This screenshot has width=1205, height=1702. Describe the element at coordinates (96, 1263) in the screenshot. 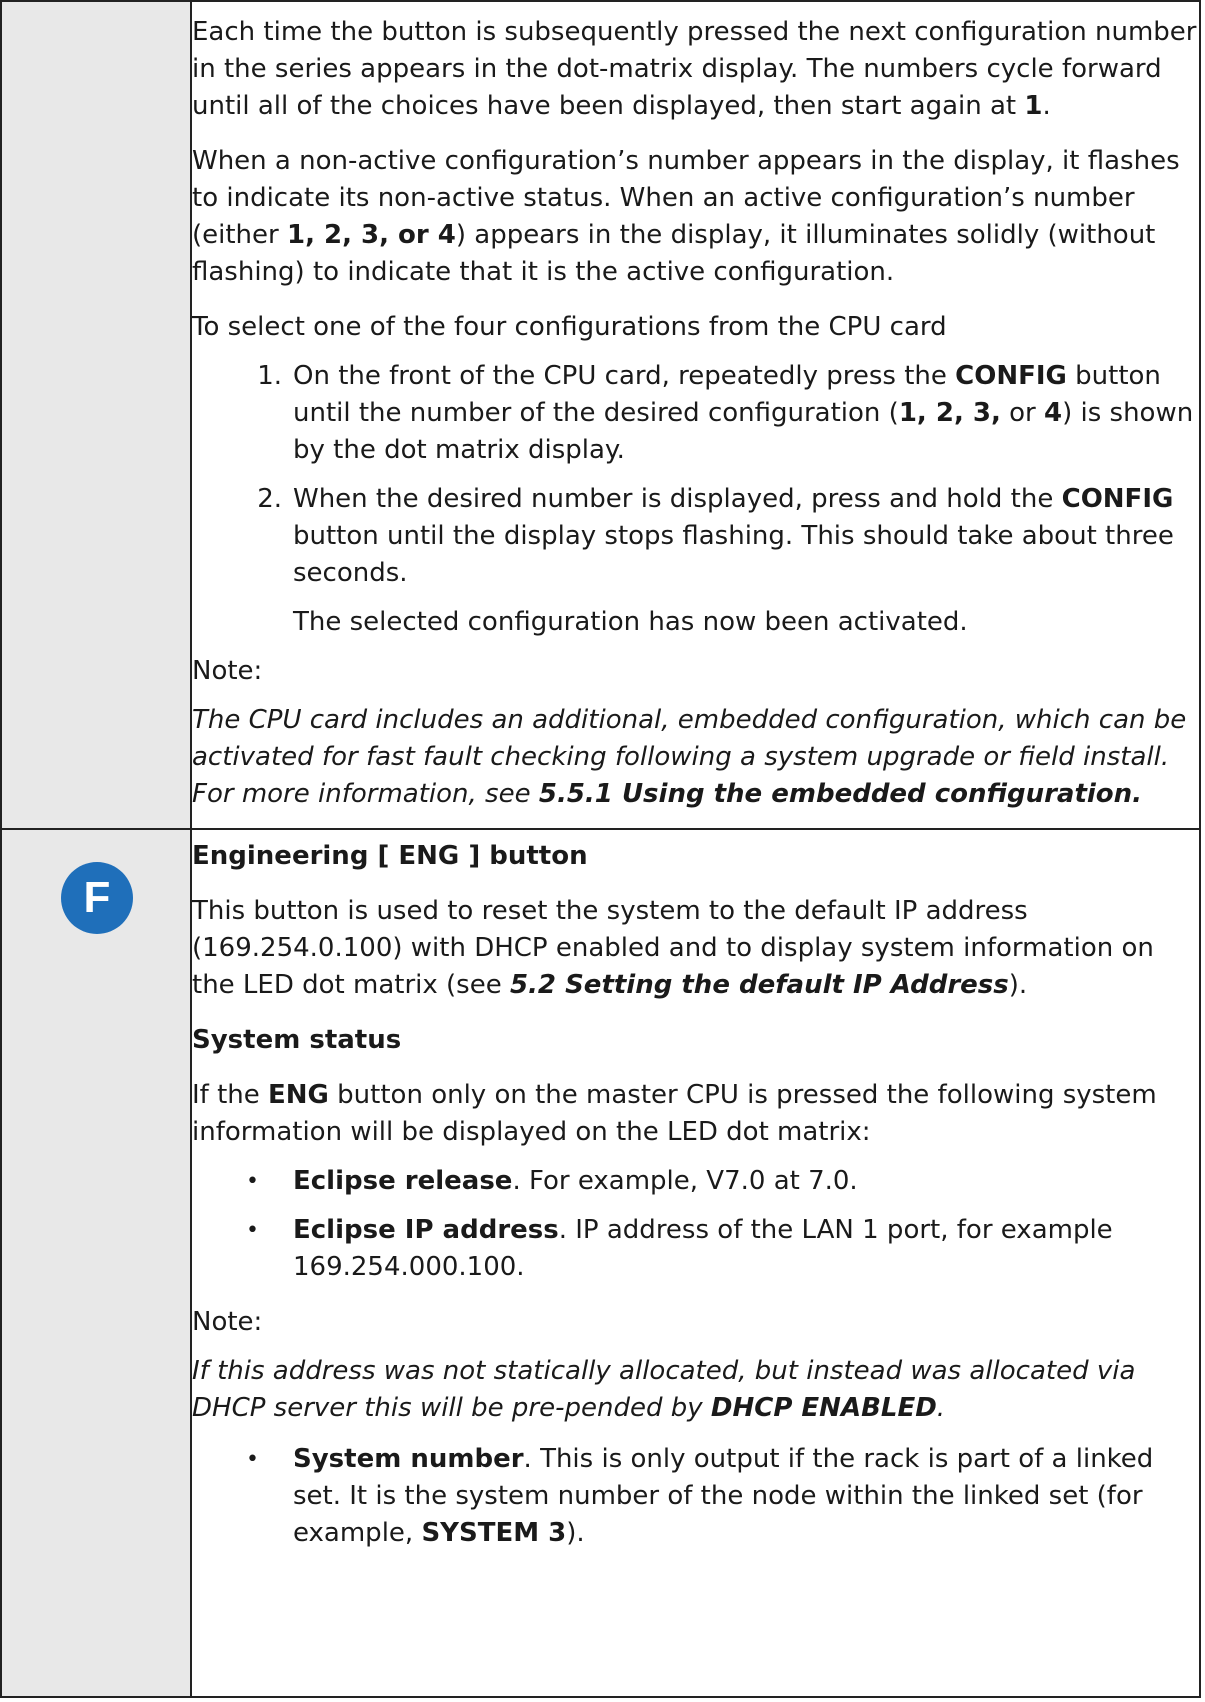

I see `label-cell: F` at that location.